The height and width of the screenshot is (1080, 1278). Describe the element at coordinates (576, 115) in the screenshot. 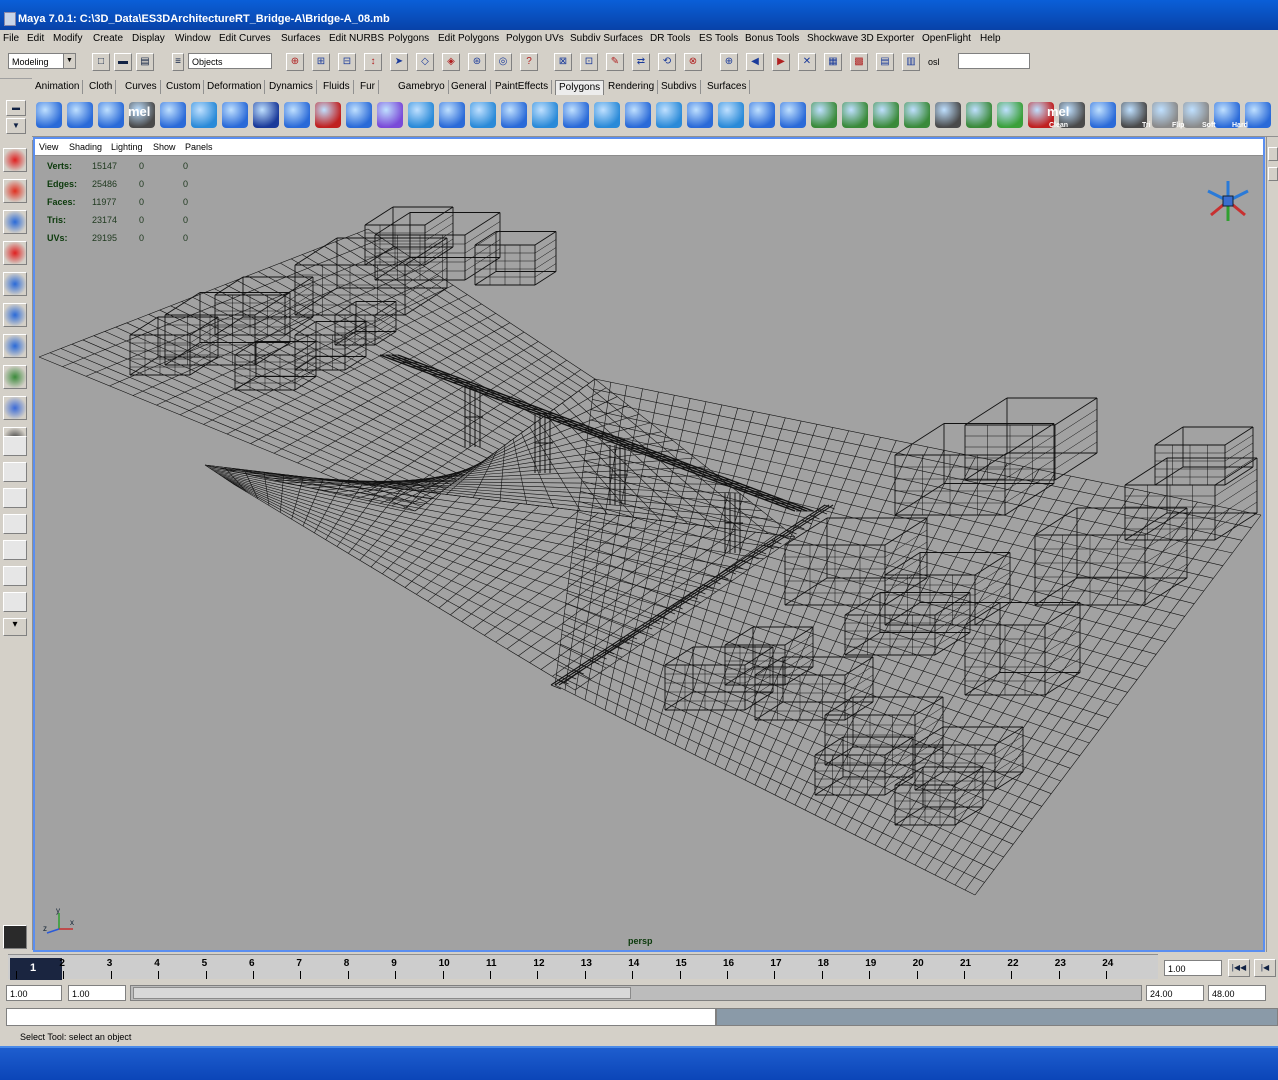

I see `merge-edge-icon` at that location.